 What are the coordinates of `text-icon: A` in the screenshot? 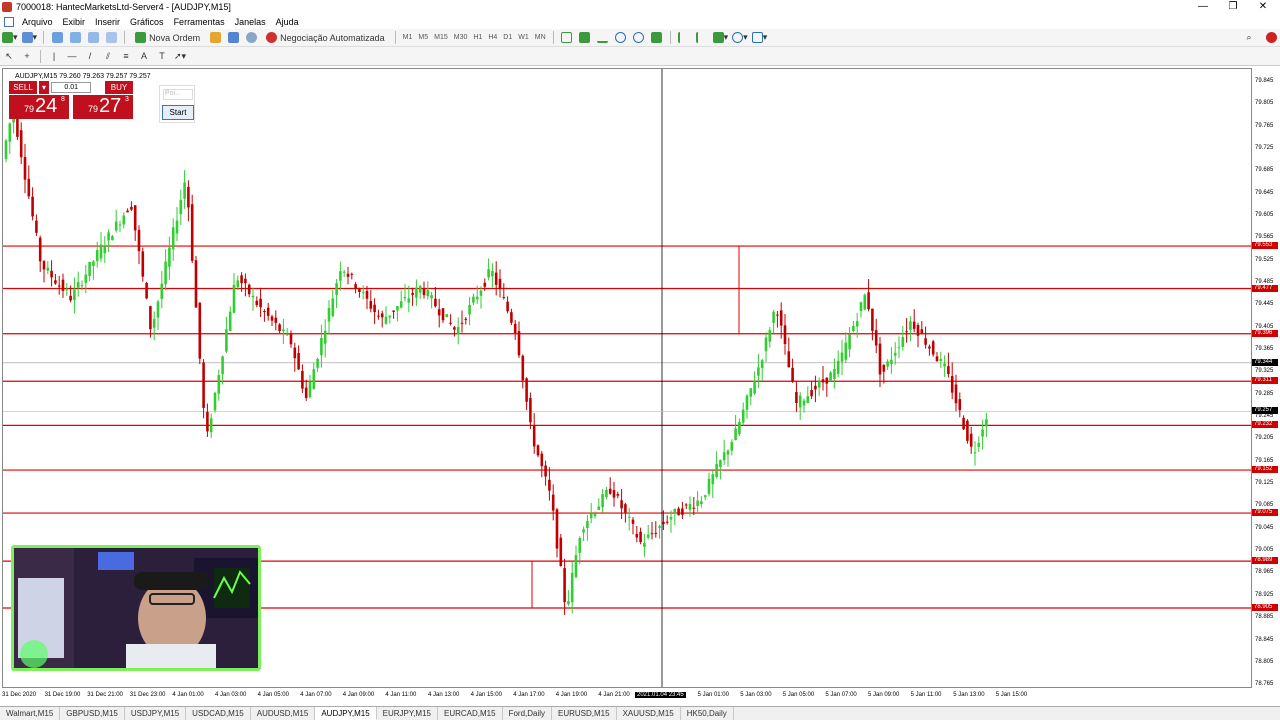 It's located at (144, 56).